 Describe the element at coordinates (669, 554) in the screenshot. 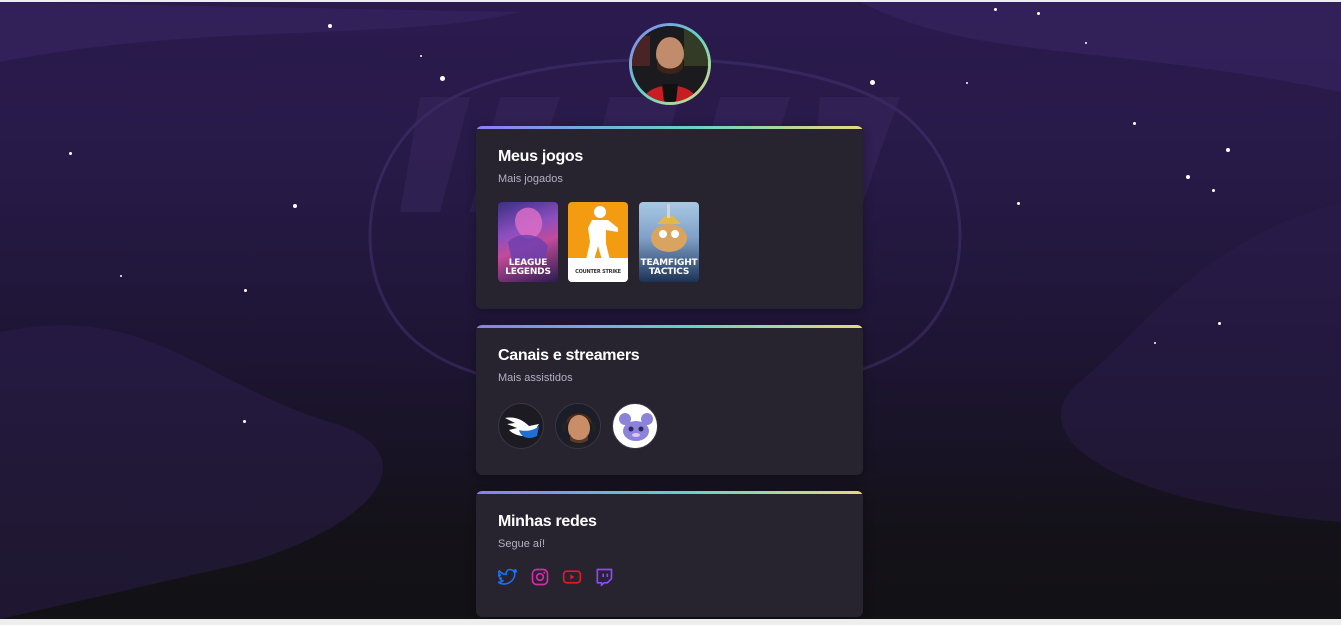

I see `socials-card: Minhas redes Segue aí!` at that location.